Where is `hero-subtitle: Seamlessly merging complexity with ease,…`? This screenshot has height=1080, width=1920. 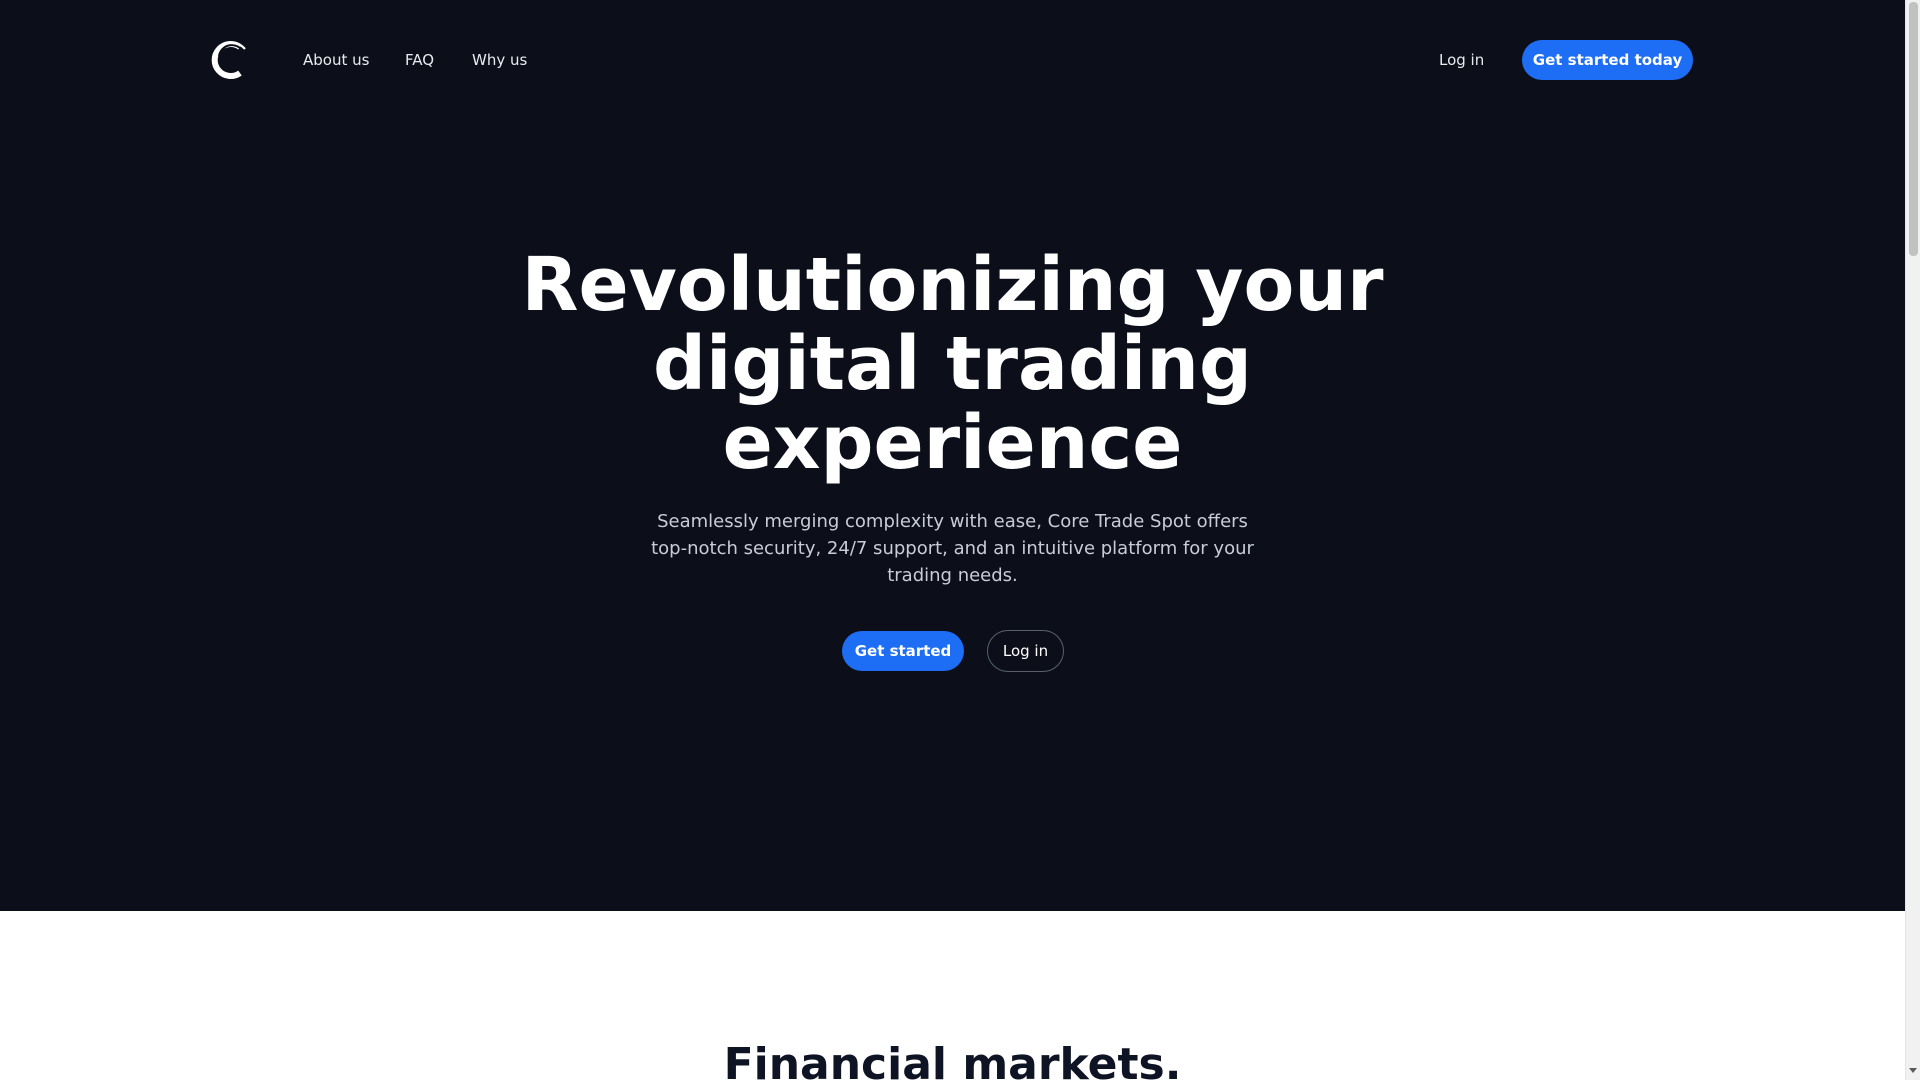 hero-subtitle: Seamlessly merging complexity with ease,… is located at coordinates (952, 548).